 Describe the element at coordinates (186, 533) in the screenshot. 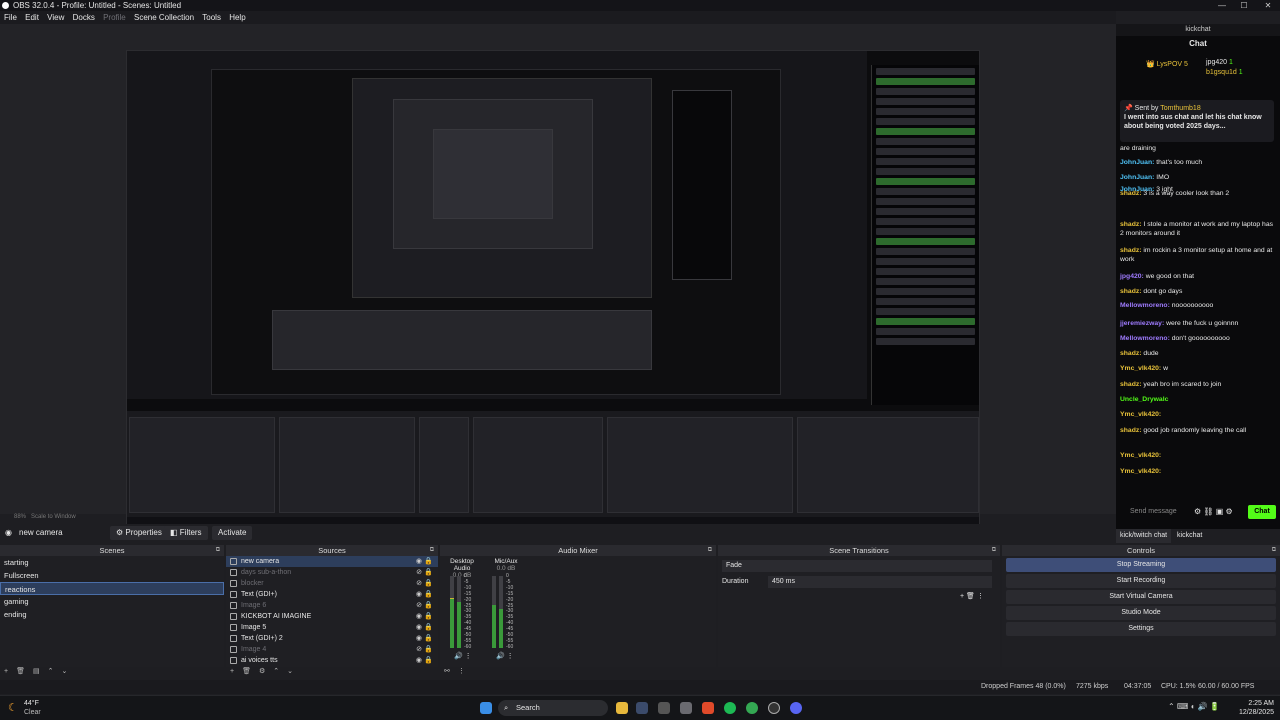

I see `filters-button: ◧ Filters` at that location.